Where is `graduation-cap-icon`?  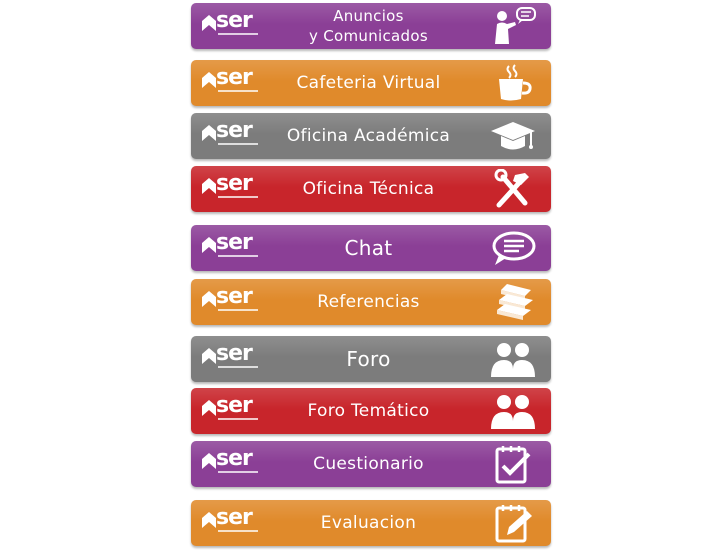
graduation-cap-icon is located at coordinates (513, 136).